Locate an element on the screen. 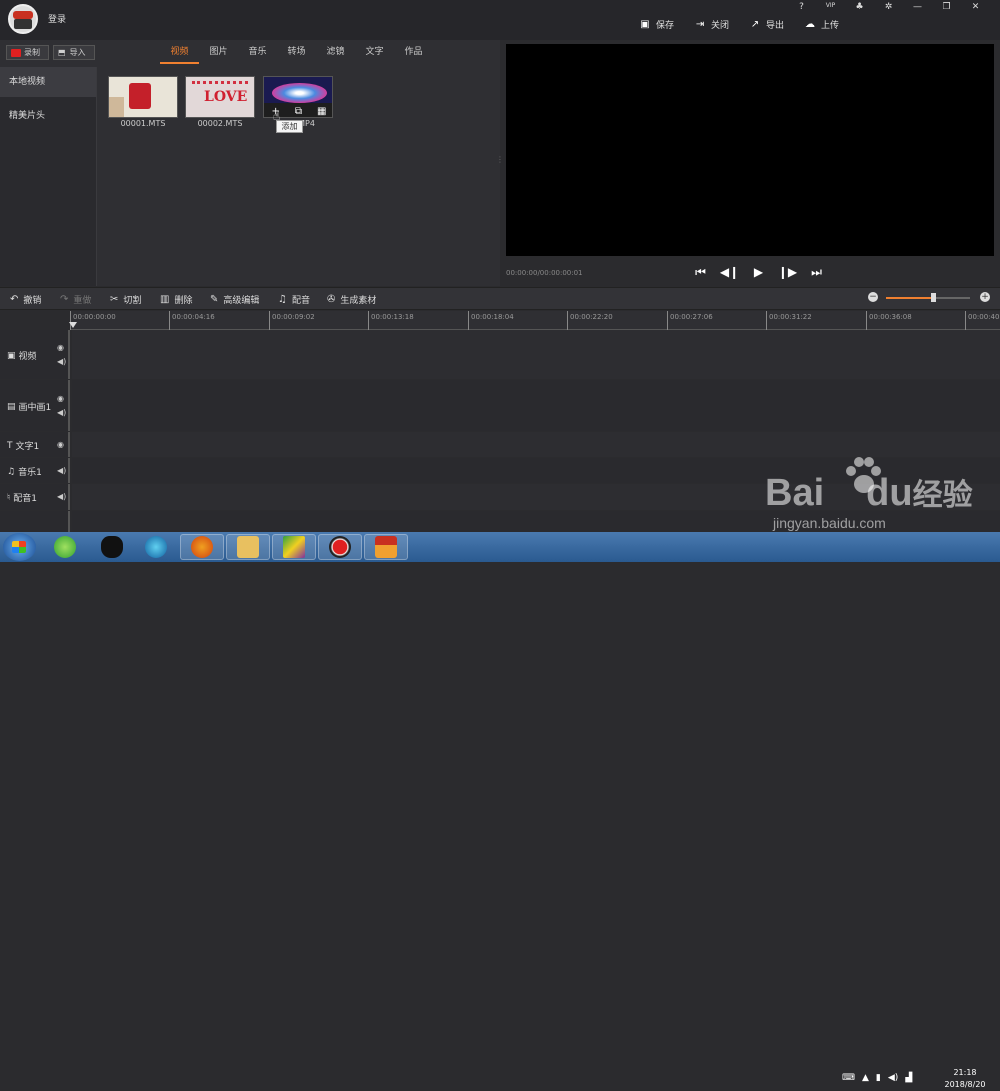 The image size is (1000, 1091). library-tabs: 视频 图片 音乐 转场 滤镜 文字 作品 is located at coordinates (296, 54).